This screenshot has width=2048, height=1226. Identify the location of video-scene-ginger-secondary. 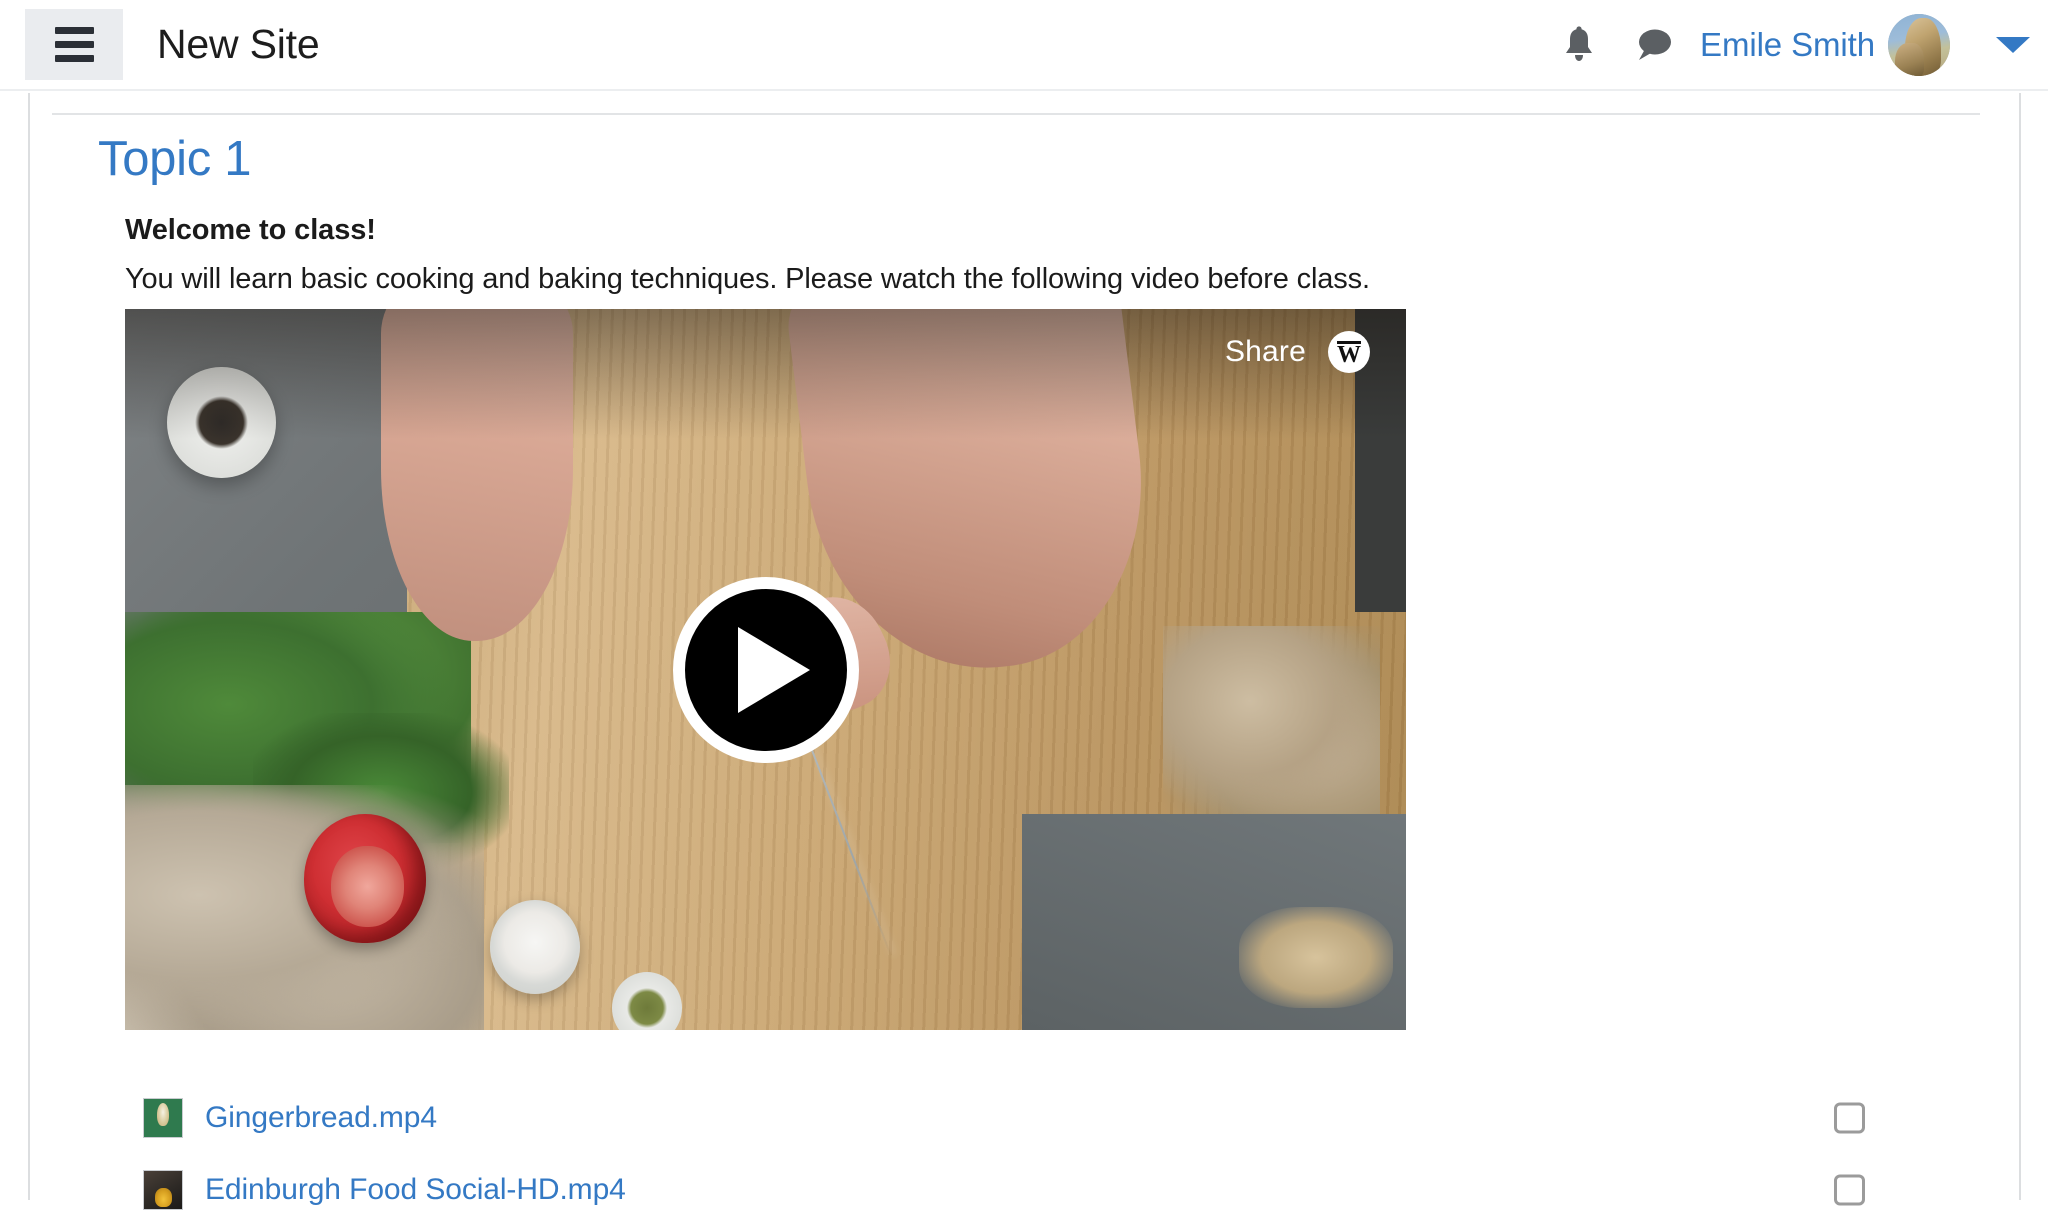
(1316, 958).